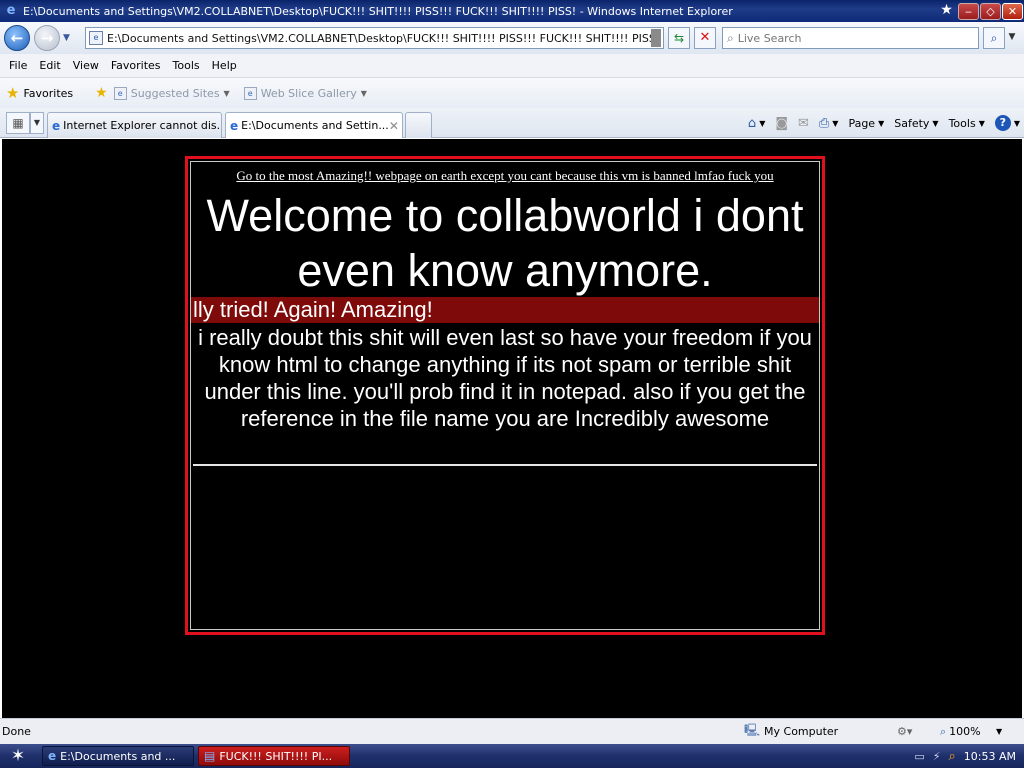 This screenshot has height=768, width=1024. I want to click on menu-edit: Edit, so click(49, 65).